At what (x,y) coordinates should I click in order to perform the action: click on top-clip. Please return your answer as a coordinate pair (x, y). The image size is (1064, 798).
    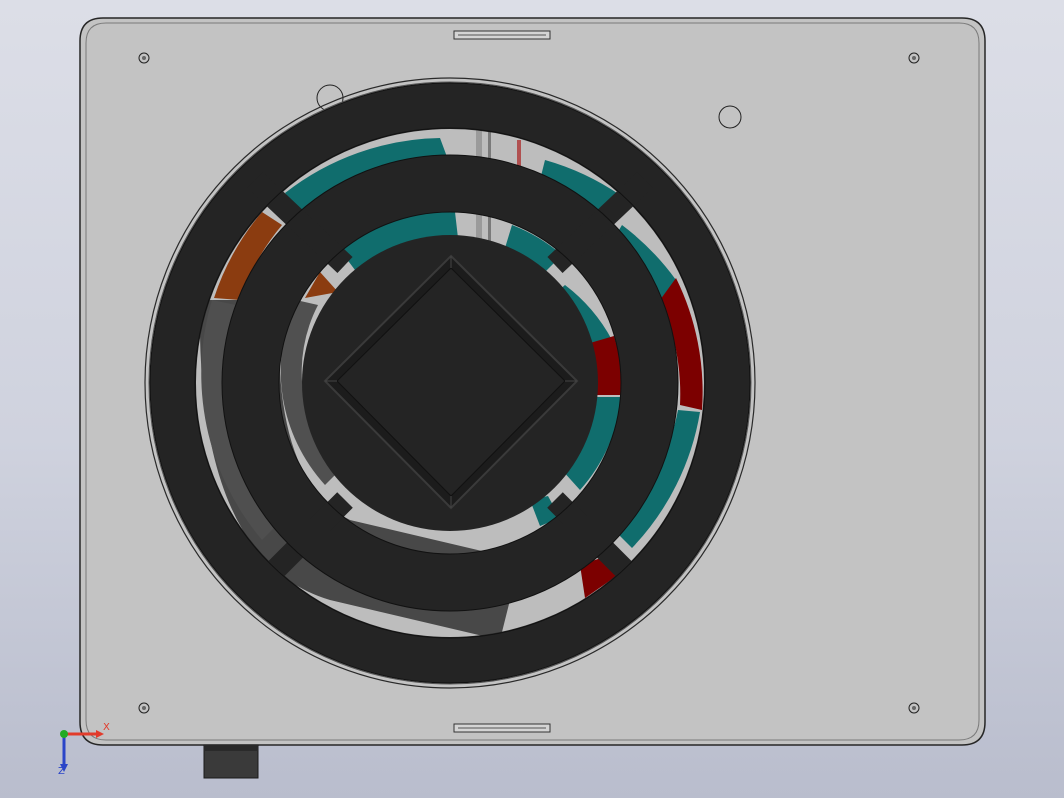
    Looking at the image, I should click on (502, 35).